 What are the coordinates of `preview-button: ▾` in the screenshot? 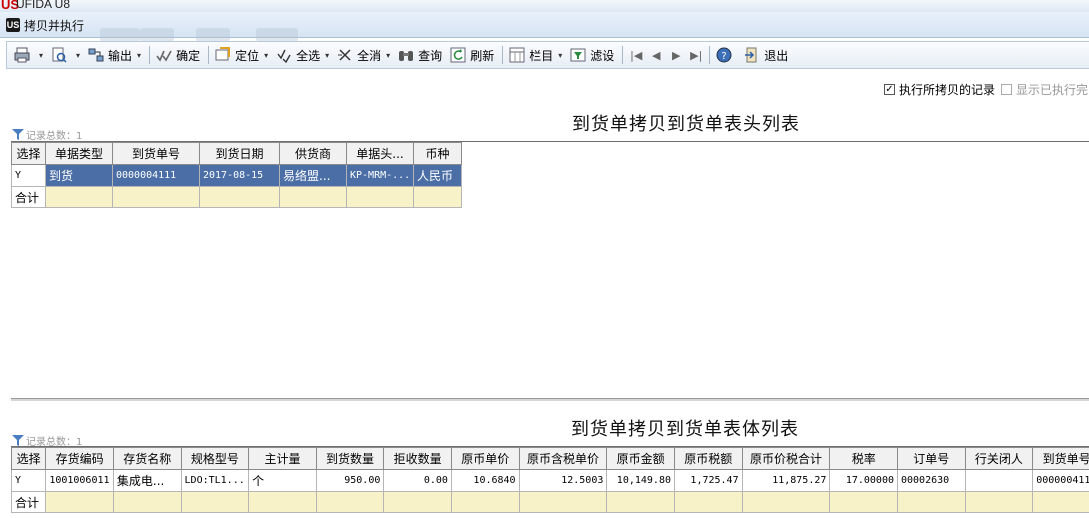 It's located at (65, 55).